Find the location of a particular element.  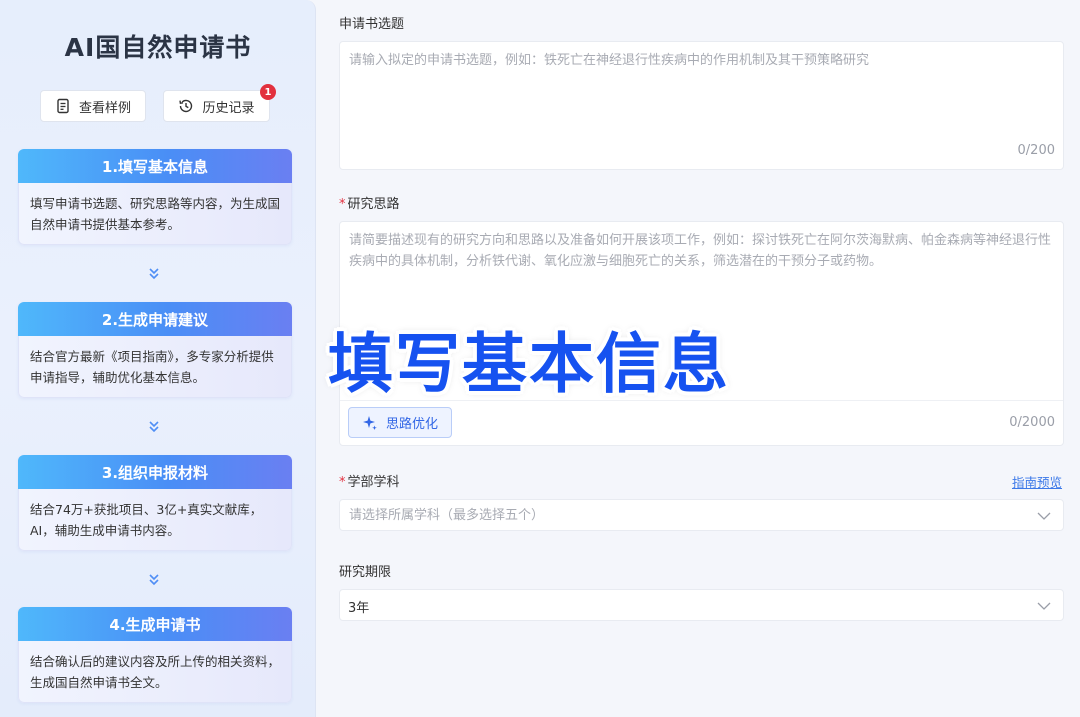

overlay-caption: 填写基本信息 is located at coordinates (529, 364).